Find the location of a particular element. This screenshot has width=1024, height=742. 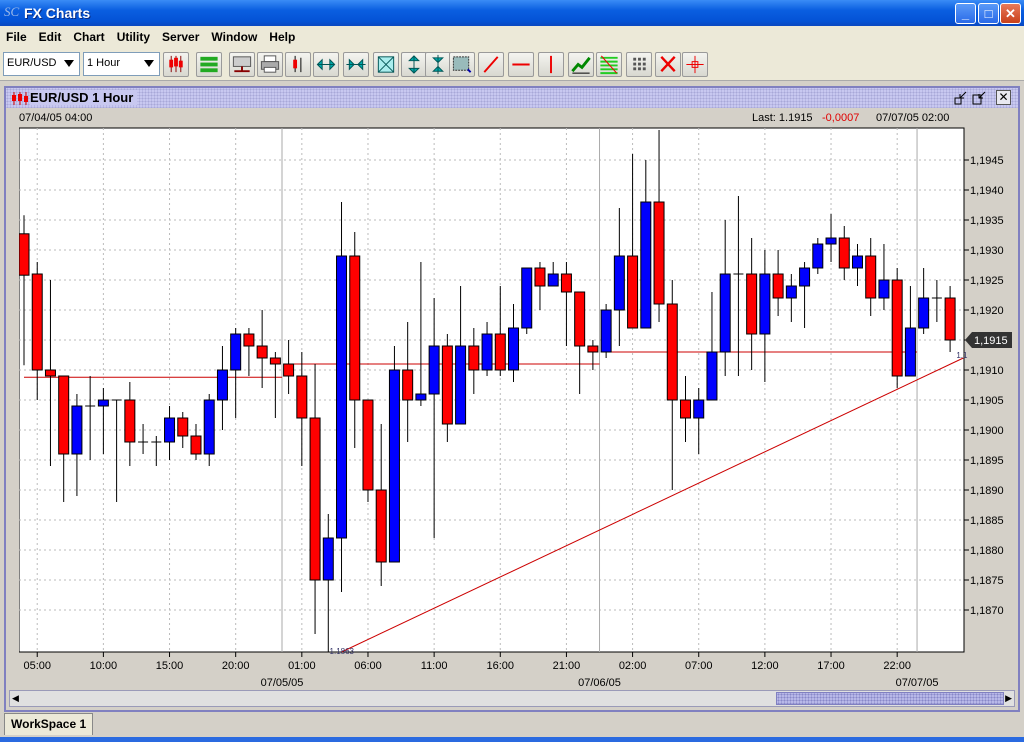

grid-icon is located at coordinates (639, 64).